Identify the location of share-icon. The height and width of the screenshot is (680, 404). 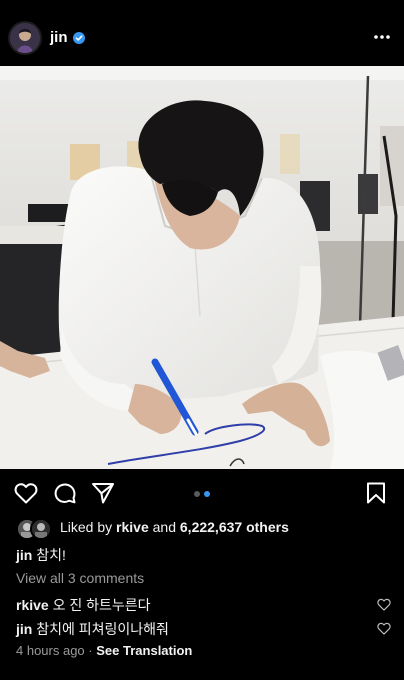
(103, 493).